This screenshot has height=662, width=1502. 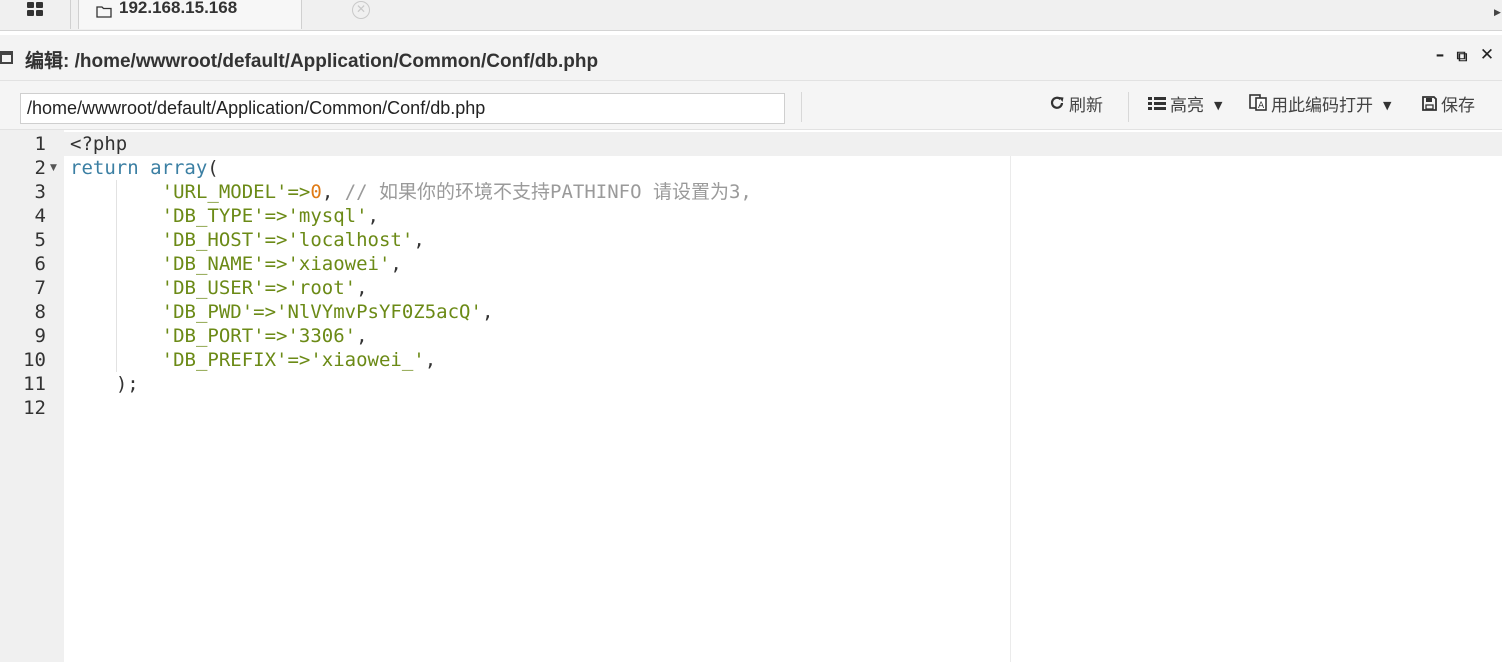 I want to click on line-number: 11, so click(x=34, y=384).